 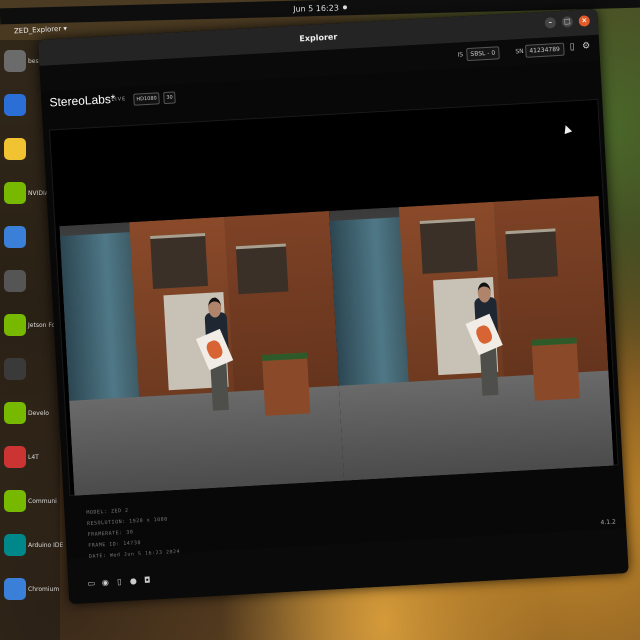 I want to click on close-button: ×, so click(x=584, y=21).